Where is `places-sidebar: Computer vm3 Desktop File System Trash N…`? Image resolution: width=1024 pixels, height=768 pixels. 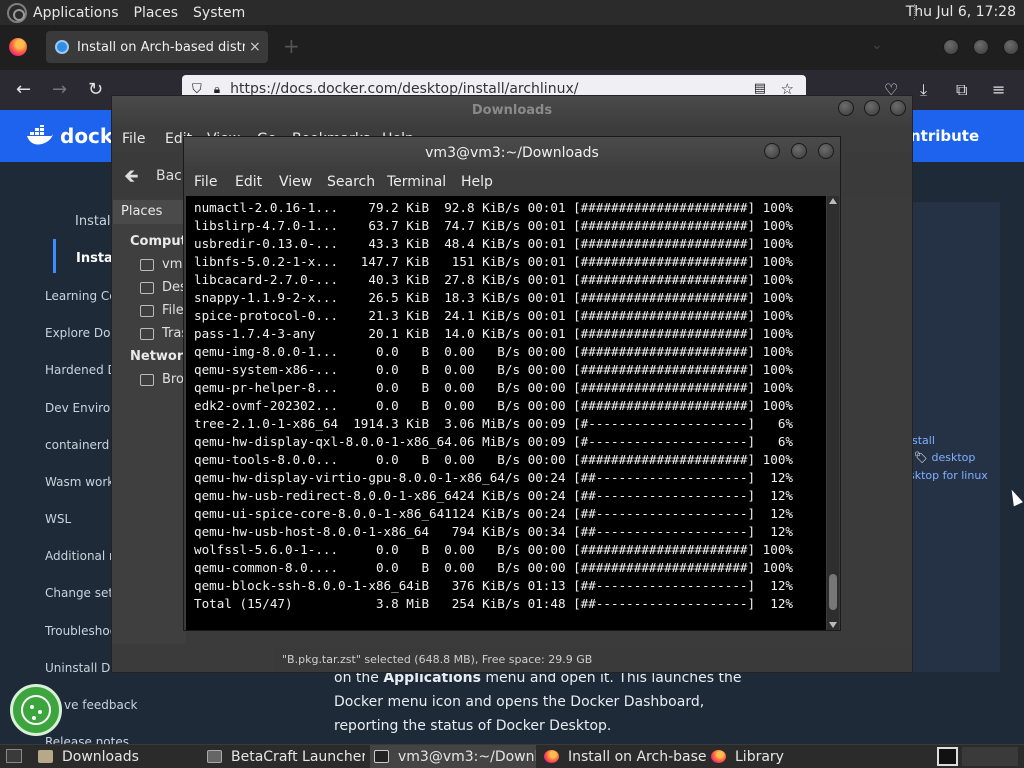
places-sidebar: Computer vm3 Desktop File System Trash N… is located at coordinates (190, 434).